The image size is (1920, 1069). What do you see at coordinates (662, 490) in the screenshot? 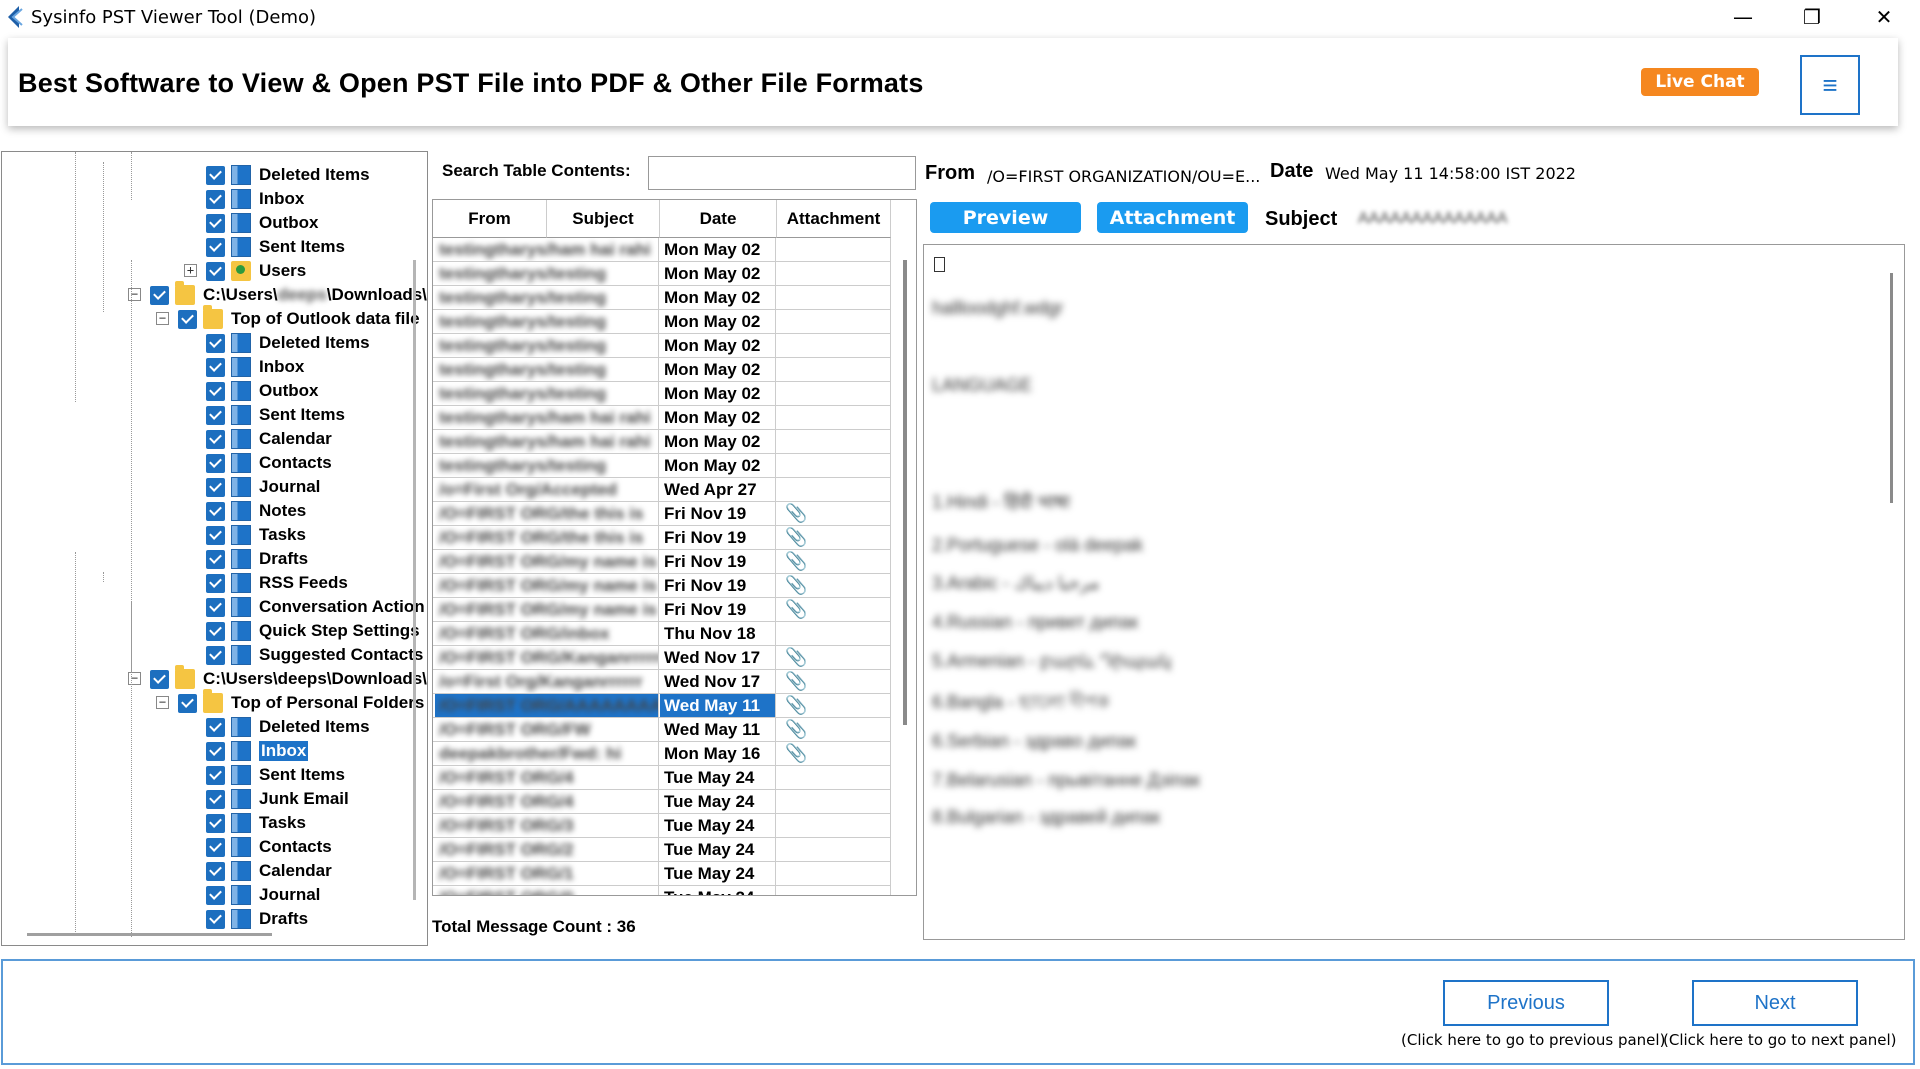
I see `table-row: /o=First Org/Accepted Wed Apr 27` at bounding box center [662, 490].